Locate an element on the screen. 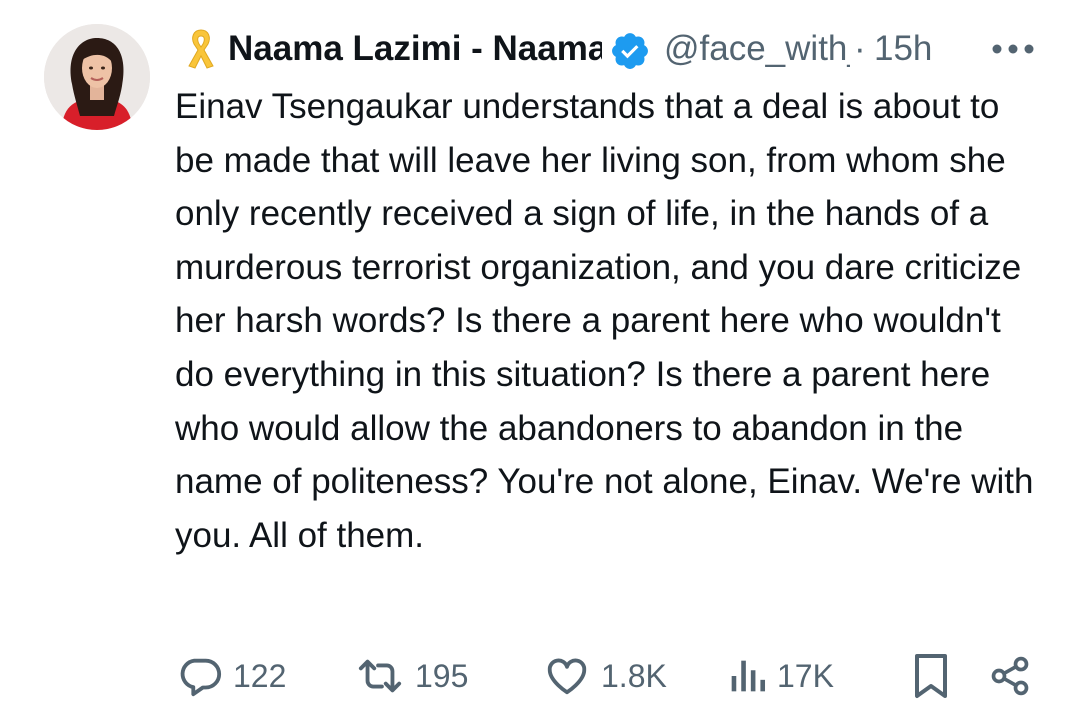 This screenshot has height=720, width=1080. reply-button: 122 is located at coordinates (231, 676).